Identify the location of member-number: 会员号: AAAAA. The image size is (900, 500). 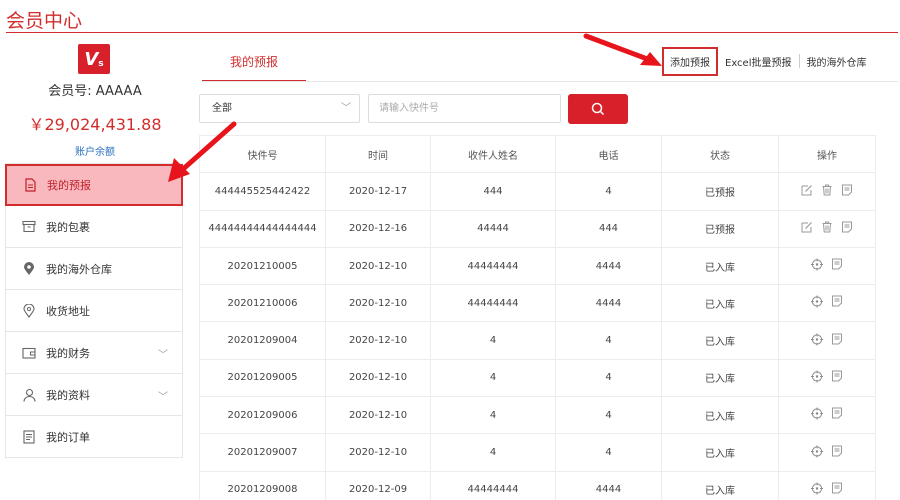
(95, 91).